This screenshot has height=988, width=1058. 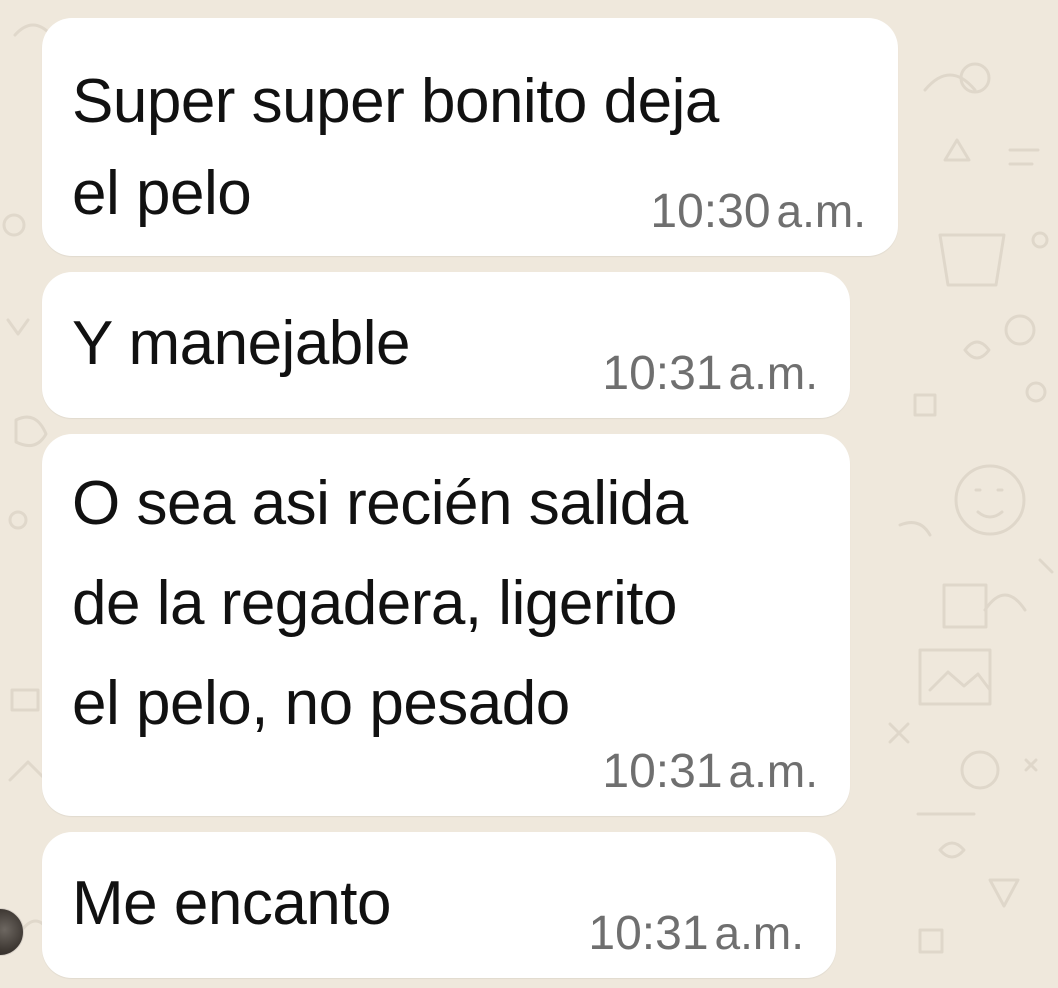 What do you see at coordinates (439, 905) in the screenshot?
I see `message-bubble: Me encanto 10:31 a.m.` at bounding box center [439, 905].